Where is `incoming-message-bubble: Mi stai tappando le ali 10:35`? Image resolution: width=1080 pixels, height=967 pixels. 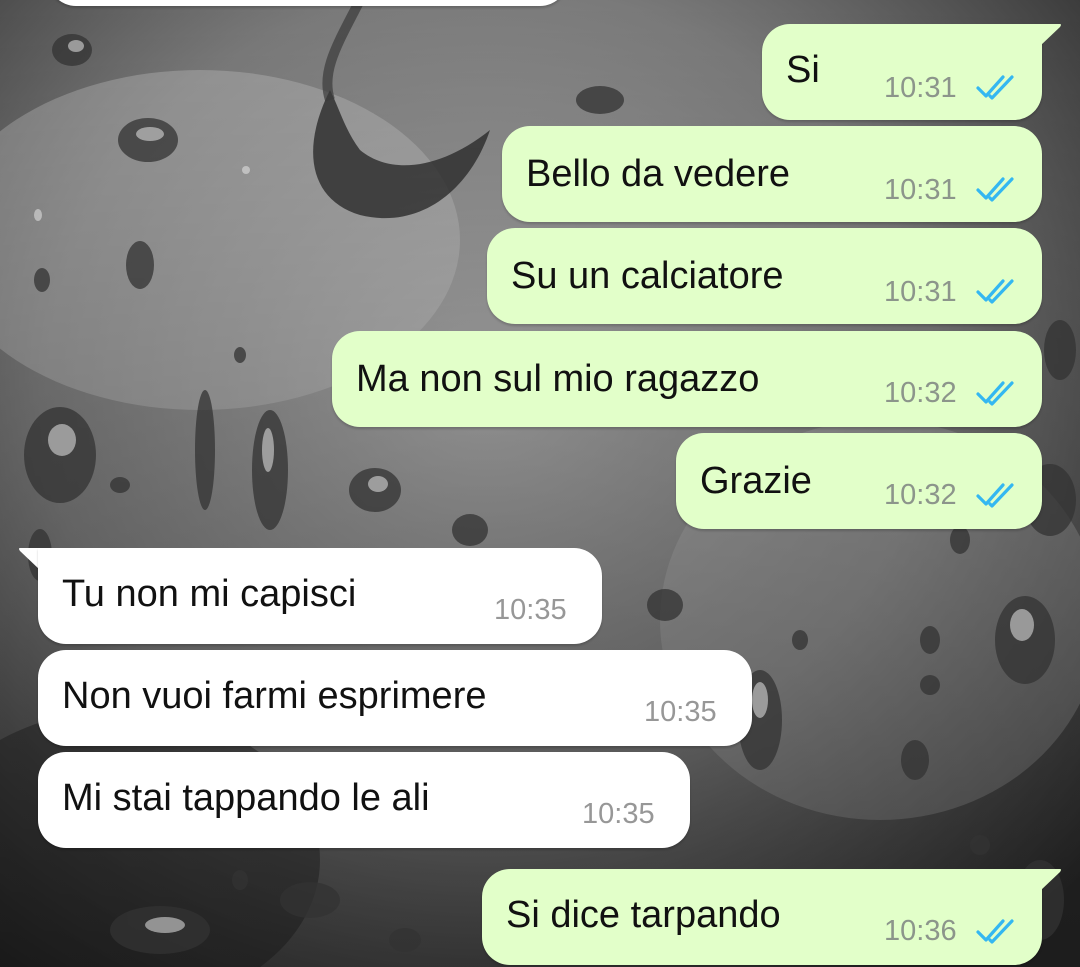 incoming-message-bubble: Mi stai tappando le ali 10:35 is located at coordinates (364, 800).